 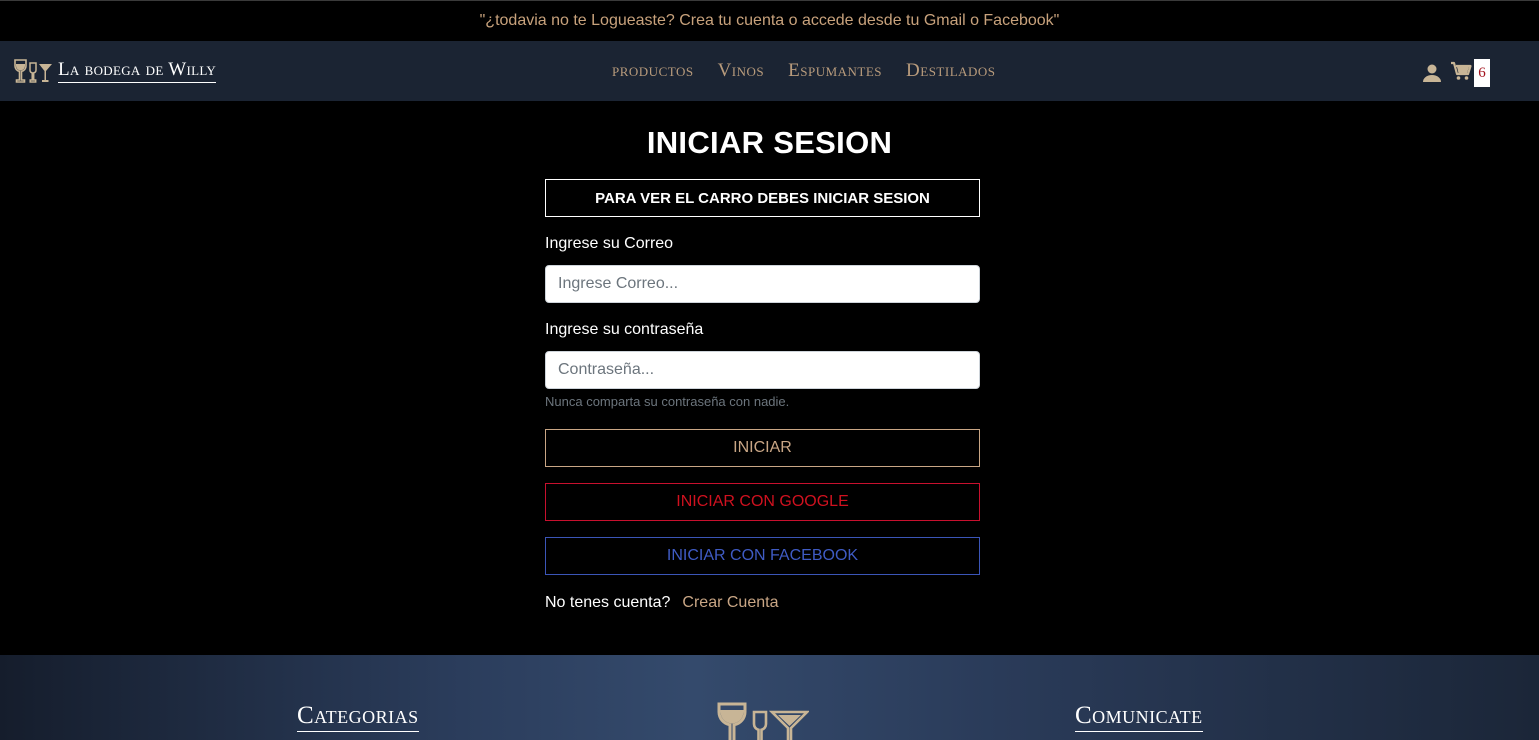 I want to click on login-button: INICIAR, so click(x=762, y=448).